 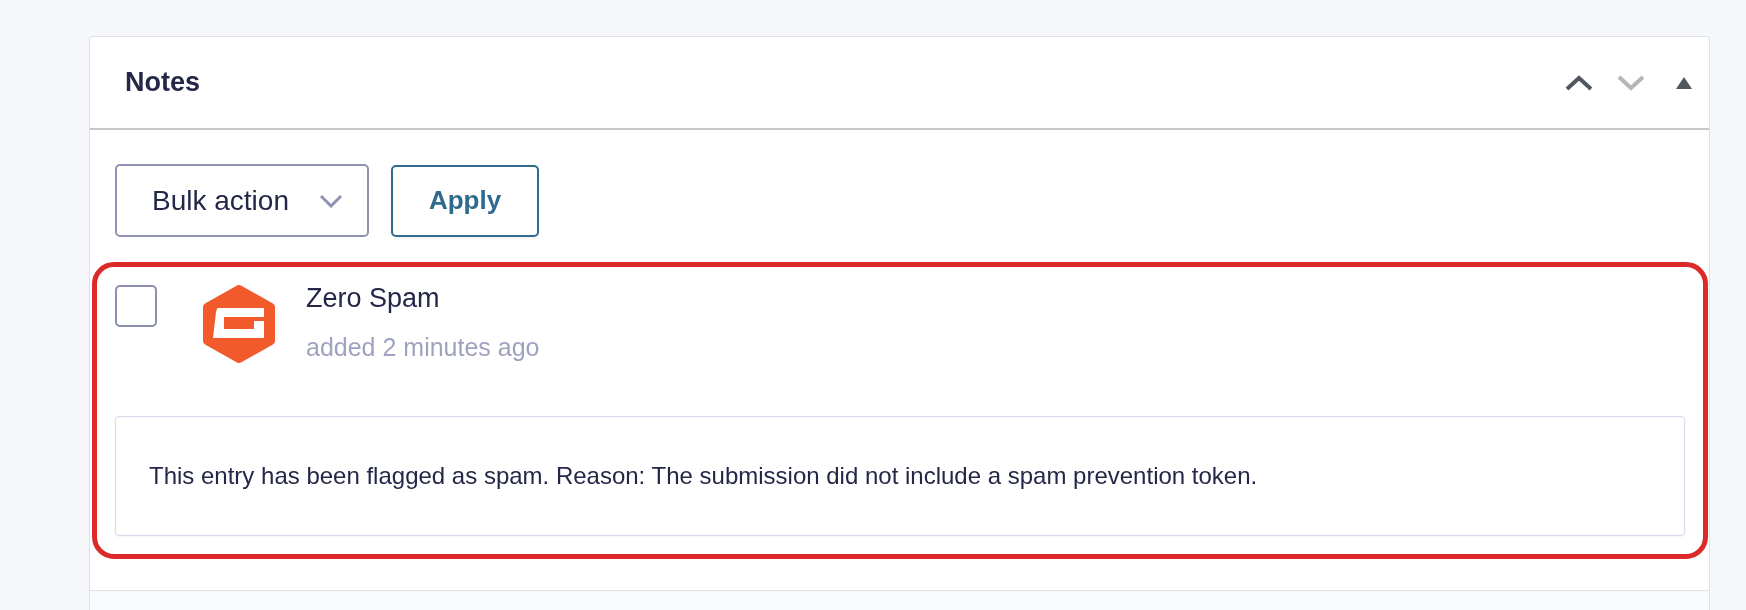 I want to click on panel-title: Notes, so click(x=163, y=82).